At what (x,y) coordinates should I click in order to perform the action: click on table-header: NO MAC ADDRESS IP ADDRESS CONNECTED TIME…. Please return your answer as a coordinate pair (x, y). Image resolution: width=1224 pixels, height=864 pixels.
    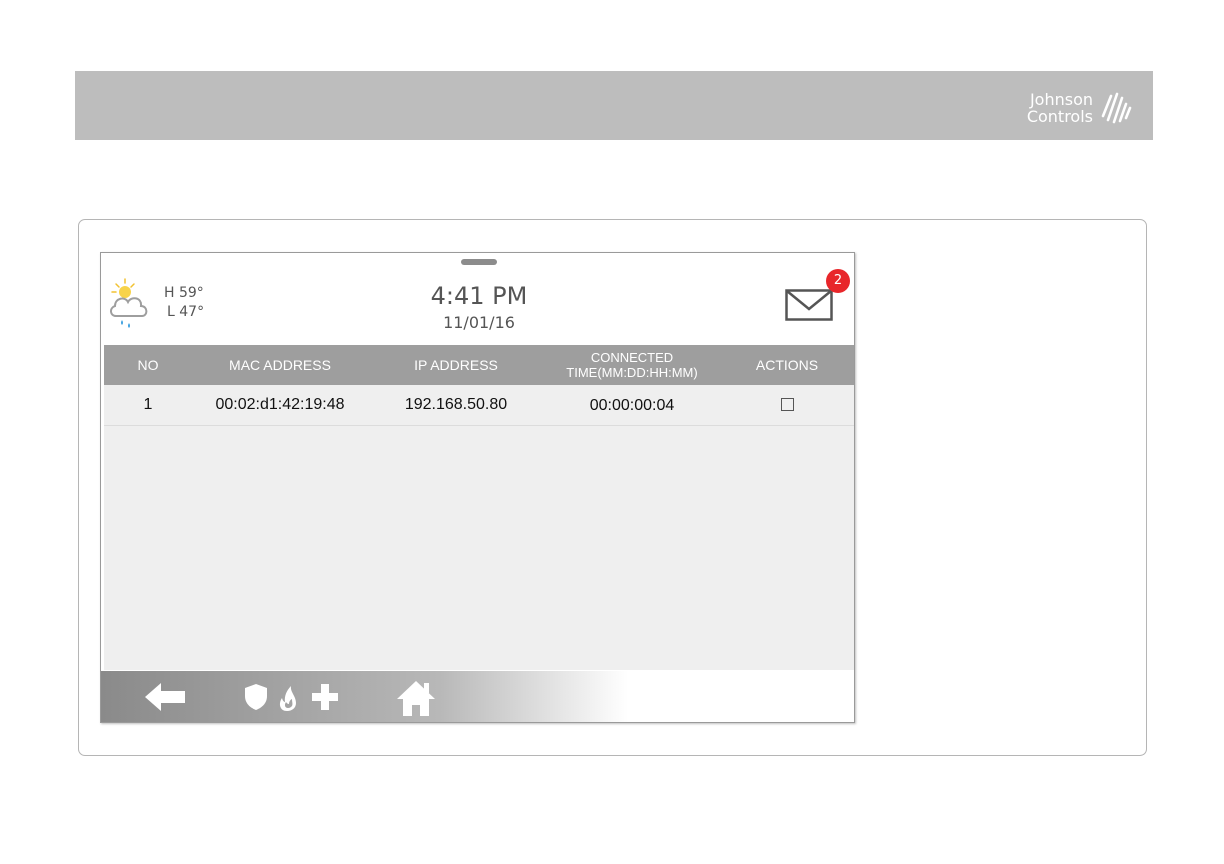
    Looking at the image, I should click on (479, 365).